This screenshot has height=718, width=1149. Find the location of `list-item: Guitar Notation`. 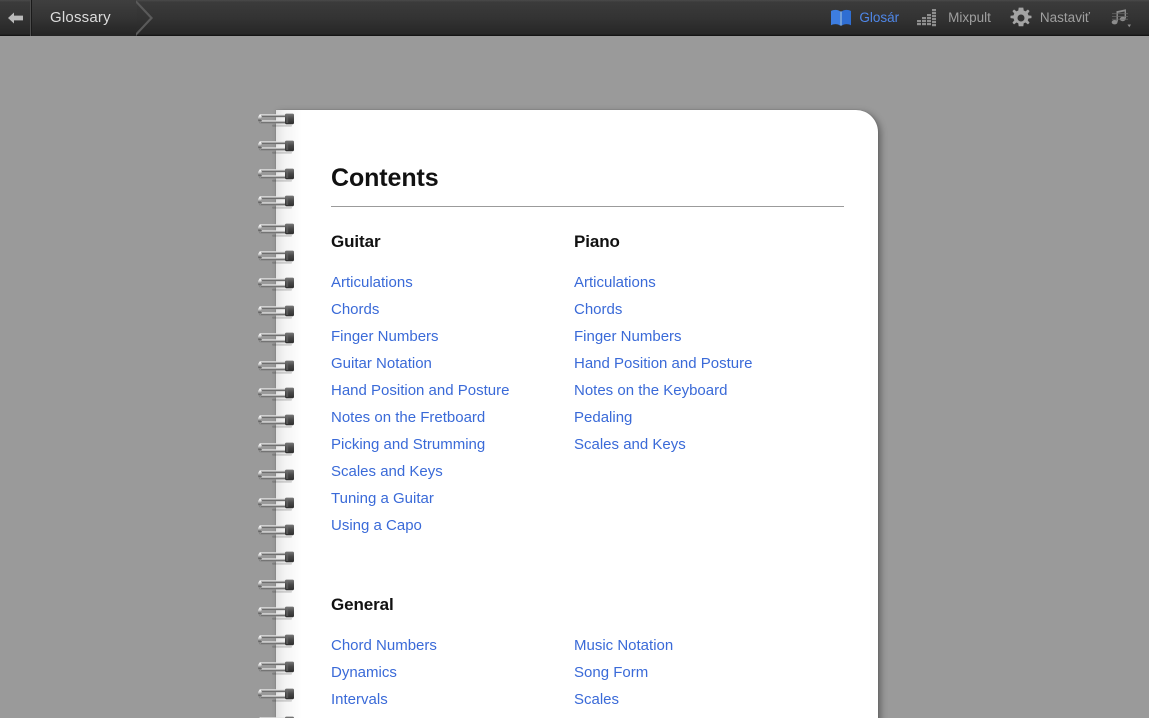

list-item: Guitar Notation is located at coordinates (452, 363).